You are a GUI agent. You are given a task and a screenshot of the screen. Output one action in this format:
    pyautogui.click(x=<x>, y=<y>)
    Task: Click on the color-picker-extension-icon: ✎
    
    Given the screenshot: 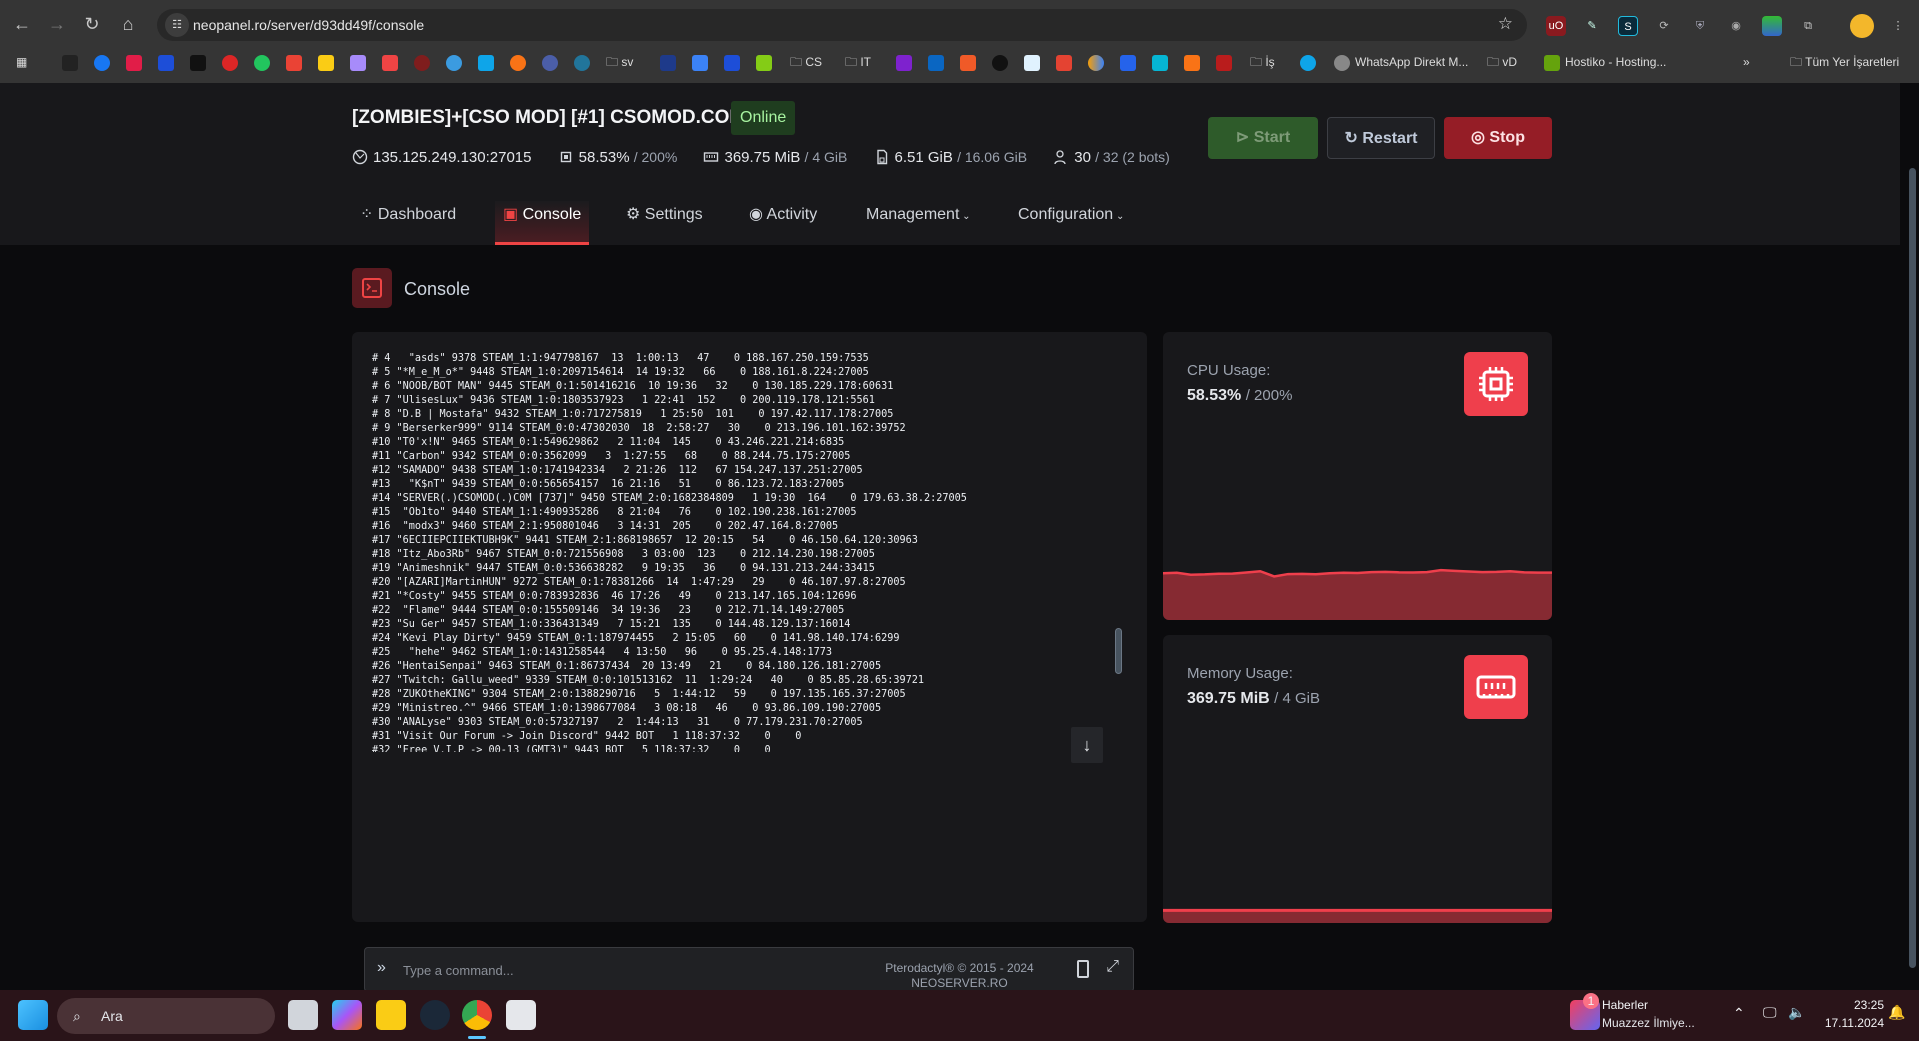 What is the action you would take?
    pyautogui.click(x=1592, y=26)
    